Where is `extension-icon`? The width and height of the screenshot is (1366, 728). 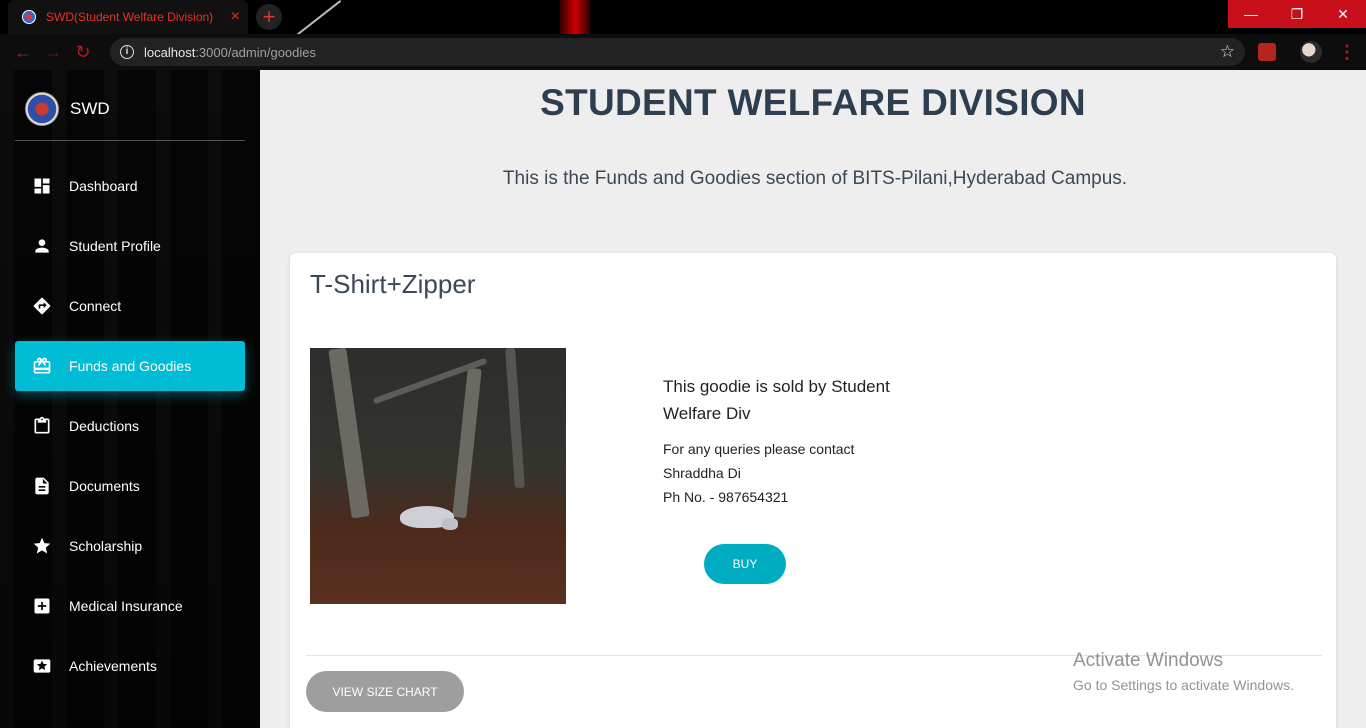 extension-icon is located at coordinates (1267, 52).